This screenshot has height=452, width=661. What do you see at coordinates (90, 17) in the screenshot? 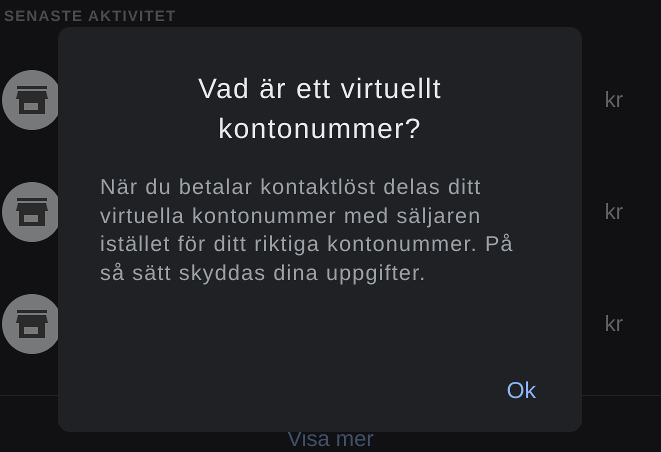
I see `section-heading: SENASTE AKTIVITET` at bounding box center [90, 17].